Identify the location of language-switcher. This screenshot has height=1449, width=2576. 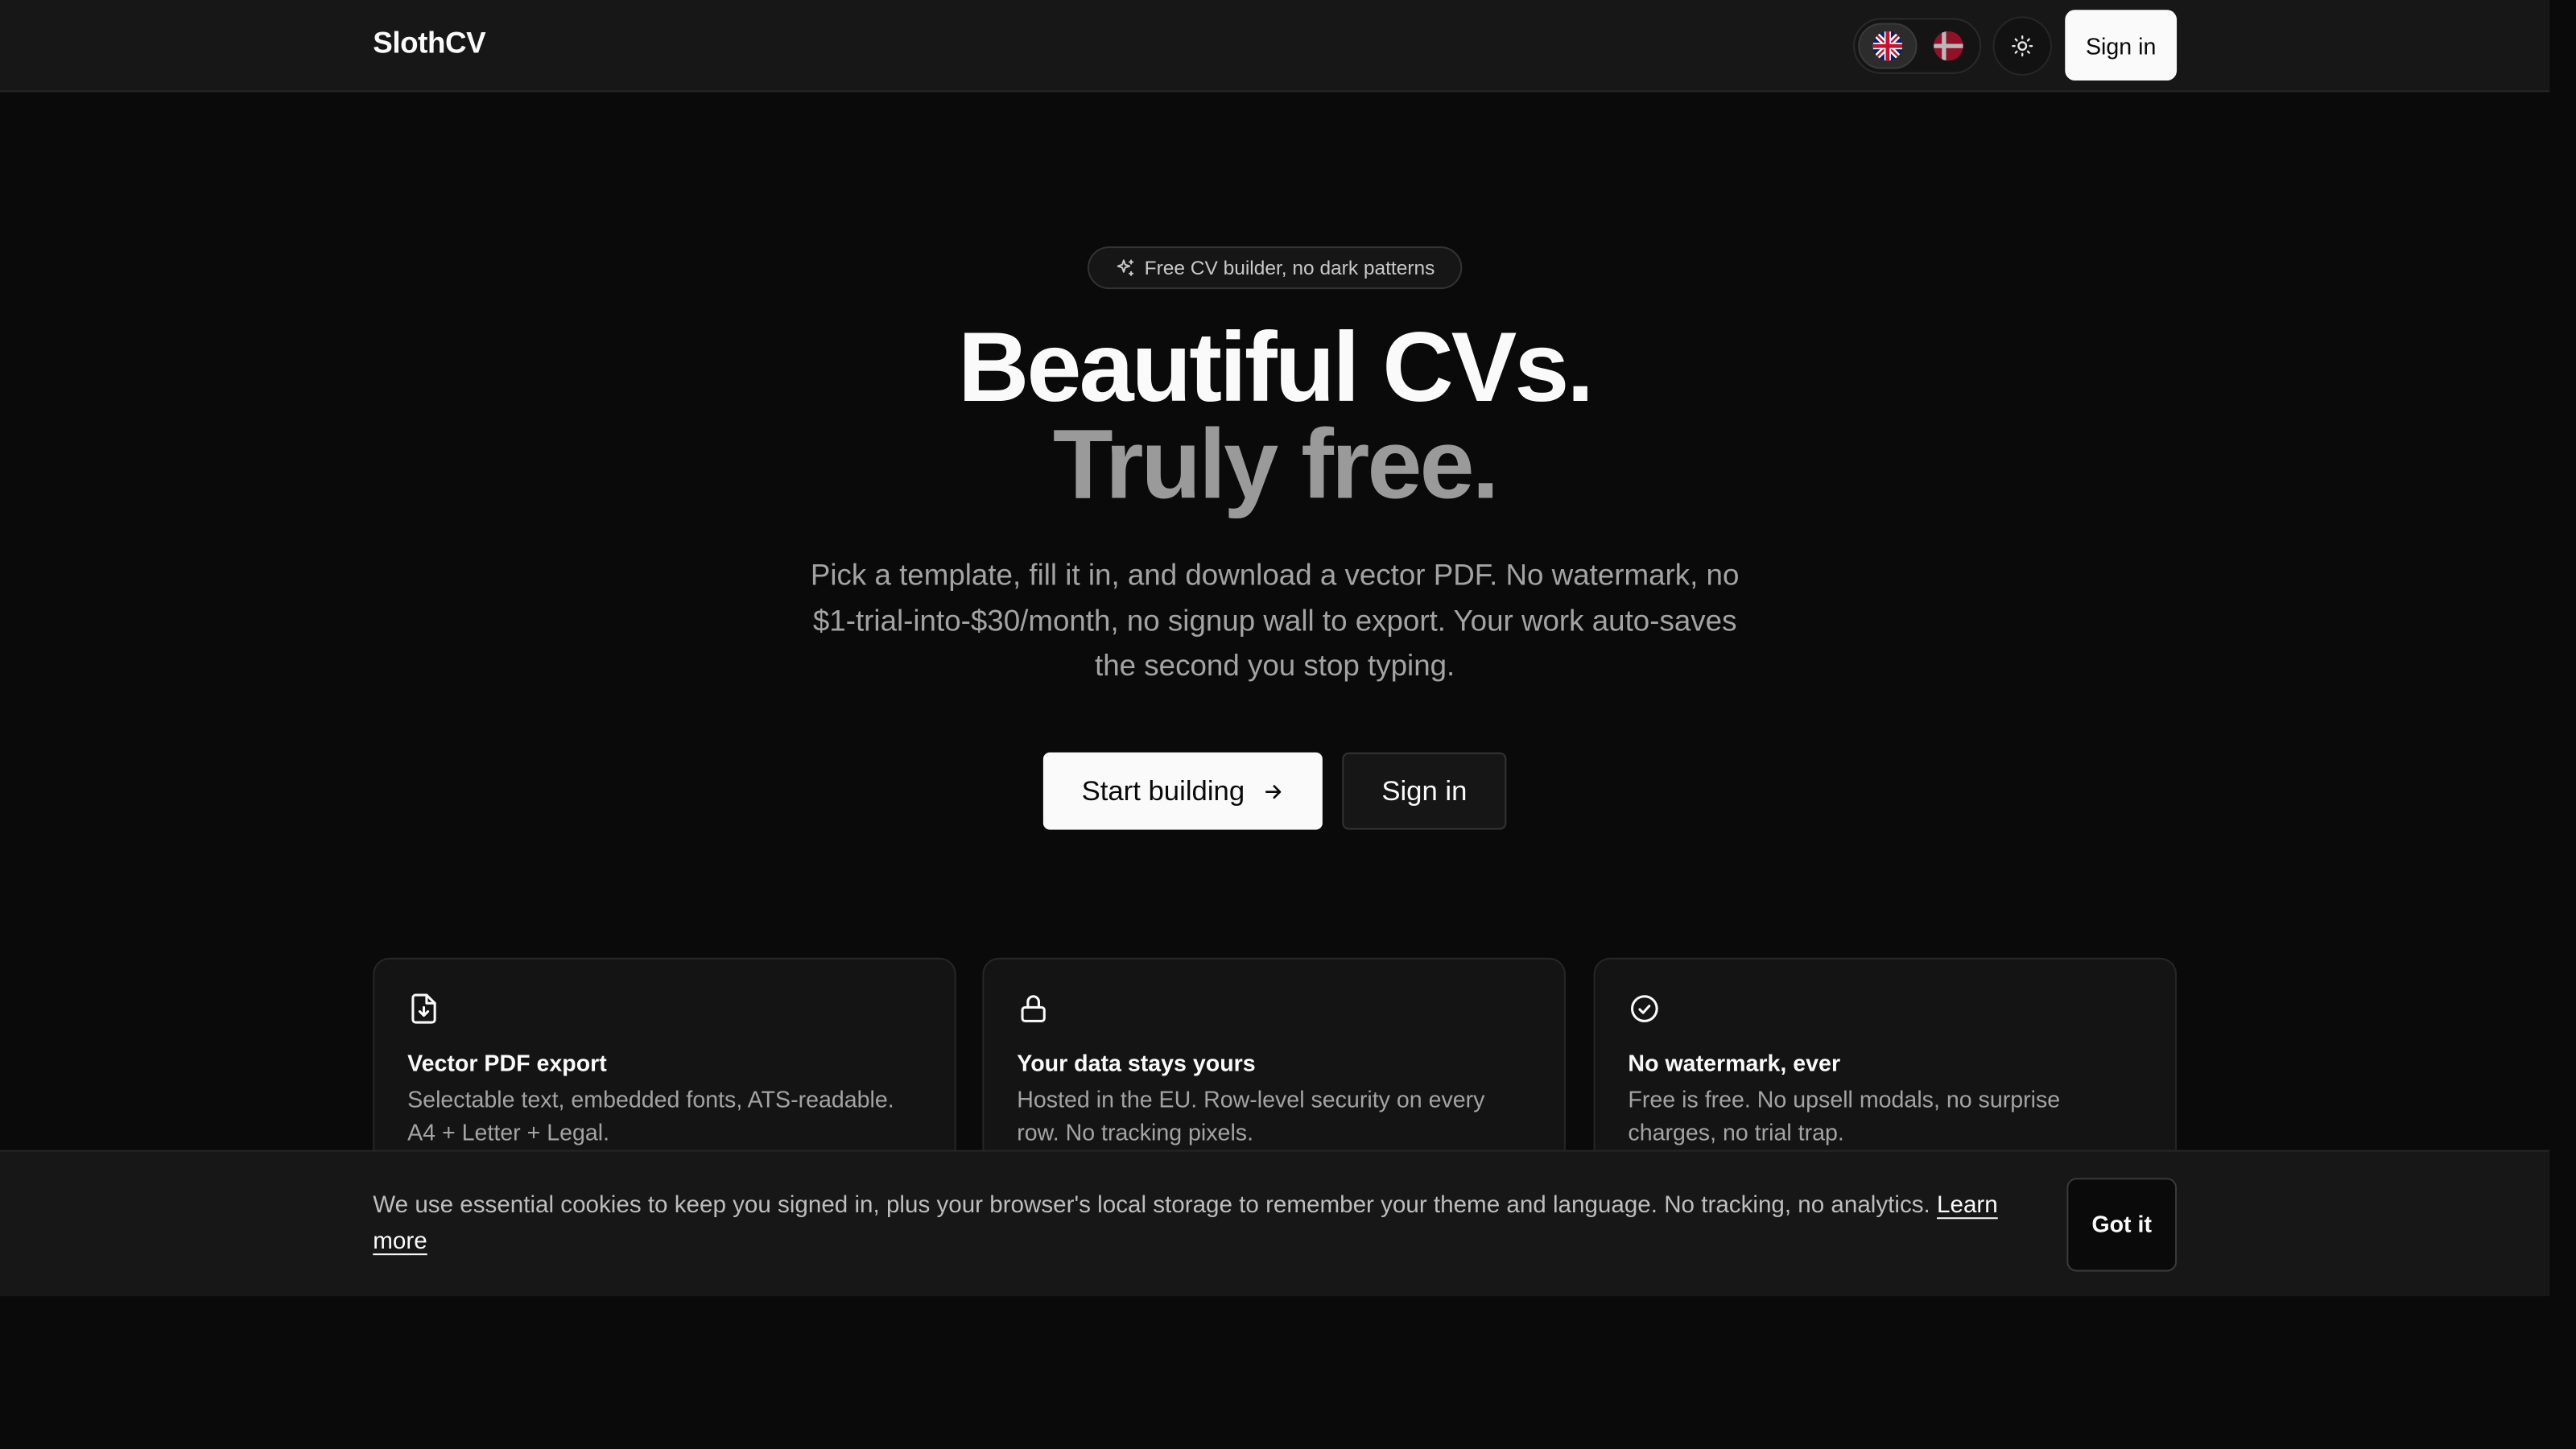
(1917, 46).